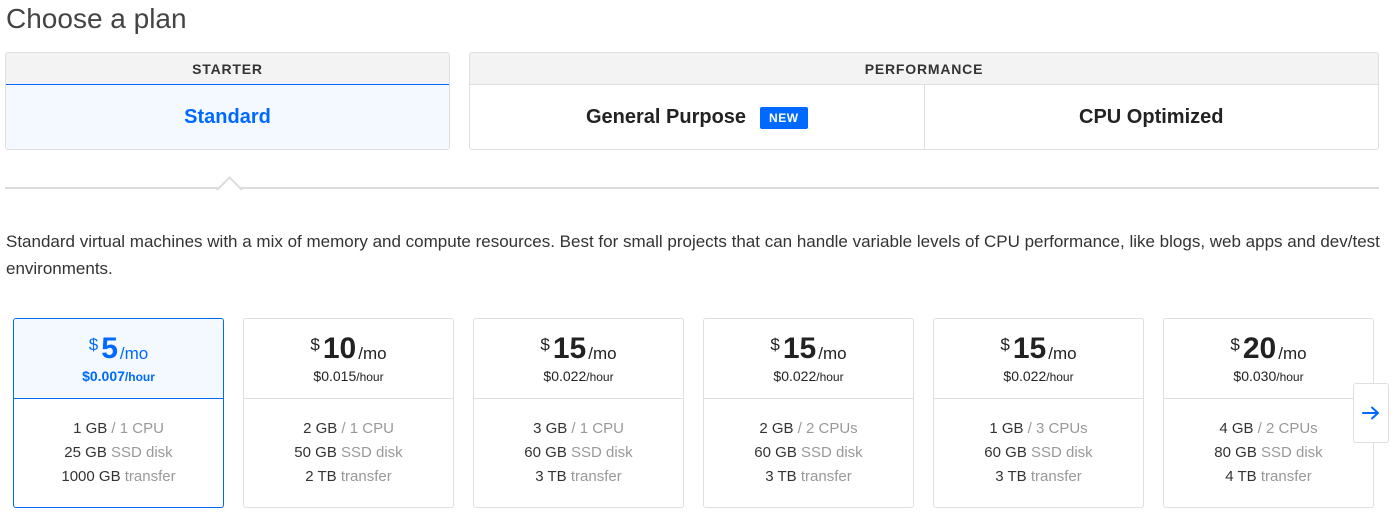 The height and width of the screenshot is (520, 1400). What do you see at coordinates (1151, 117) in the screenshot?
I see `tab-cpu-optimized: CPU Optimized` at bounding box center [1151, 117].